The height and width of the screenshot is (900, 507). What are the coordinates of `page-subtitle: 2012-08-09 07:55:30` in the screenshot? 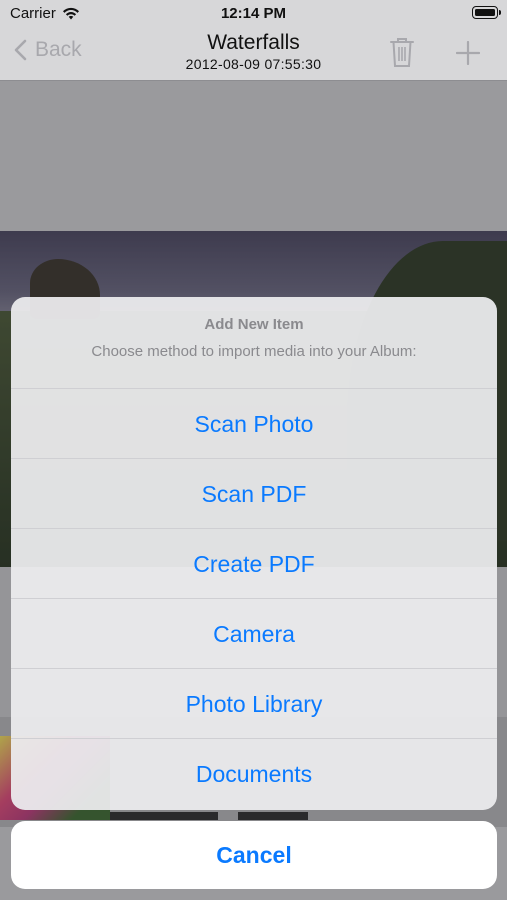 It's located at (253, 64).